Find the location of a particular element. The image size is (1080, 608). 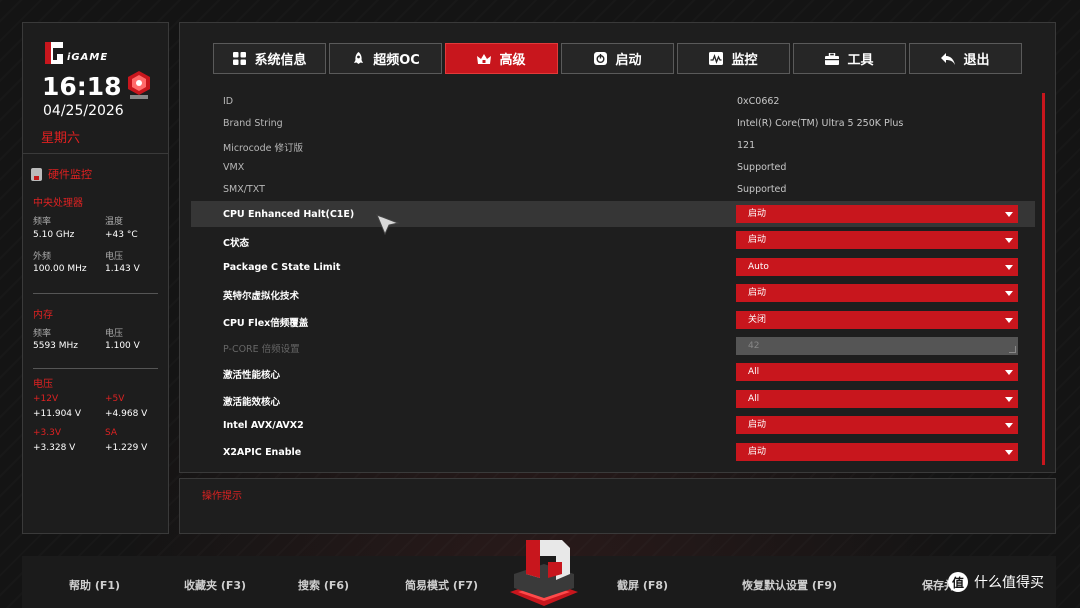

tab-monitor: 监控 is located at coordinates (733, 58).